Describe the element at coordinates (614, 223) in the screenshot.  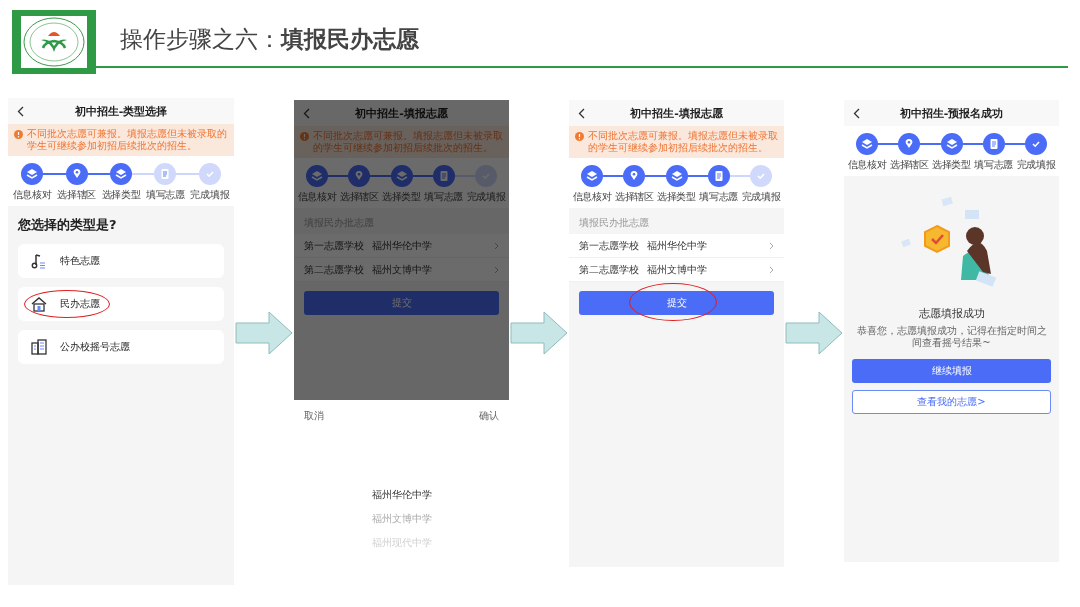
I see `section-label: 填报民办批志愿` at that location.